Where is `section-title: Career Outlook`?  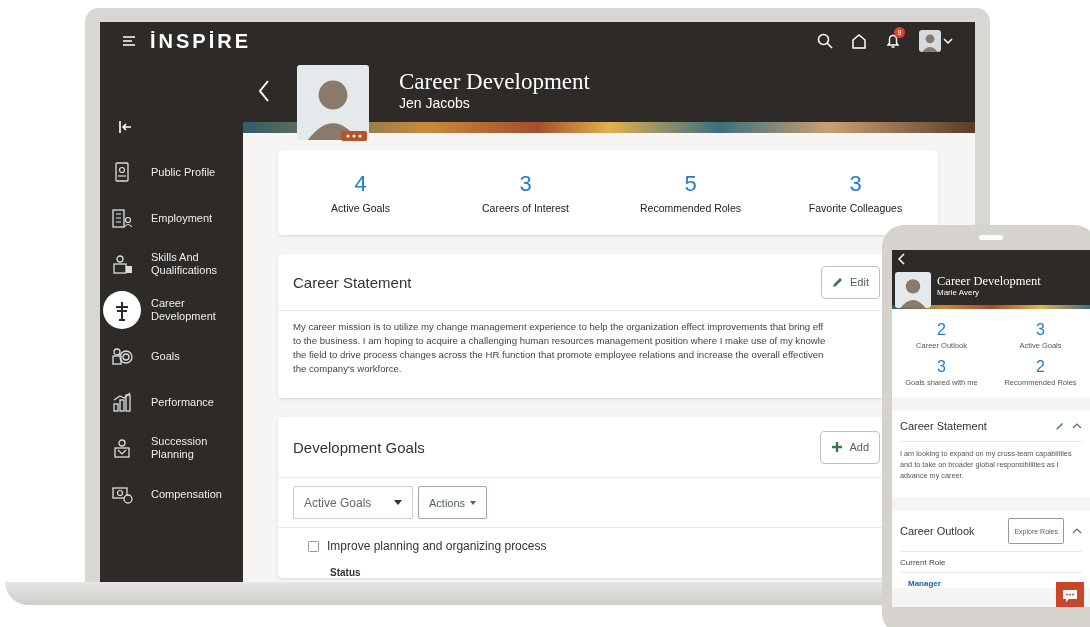 section-title: Career Outlook is located at coordinates (938, 531).